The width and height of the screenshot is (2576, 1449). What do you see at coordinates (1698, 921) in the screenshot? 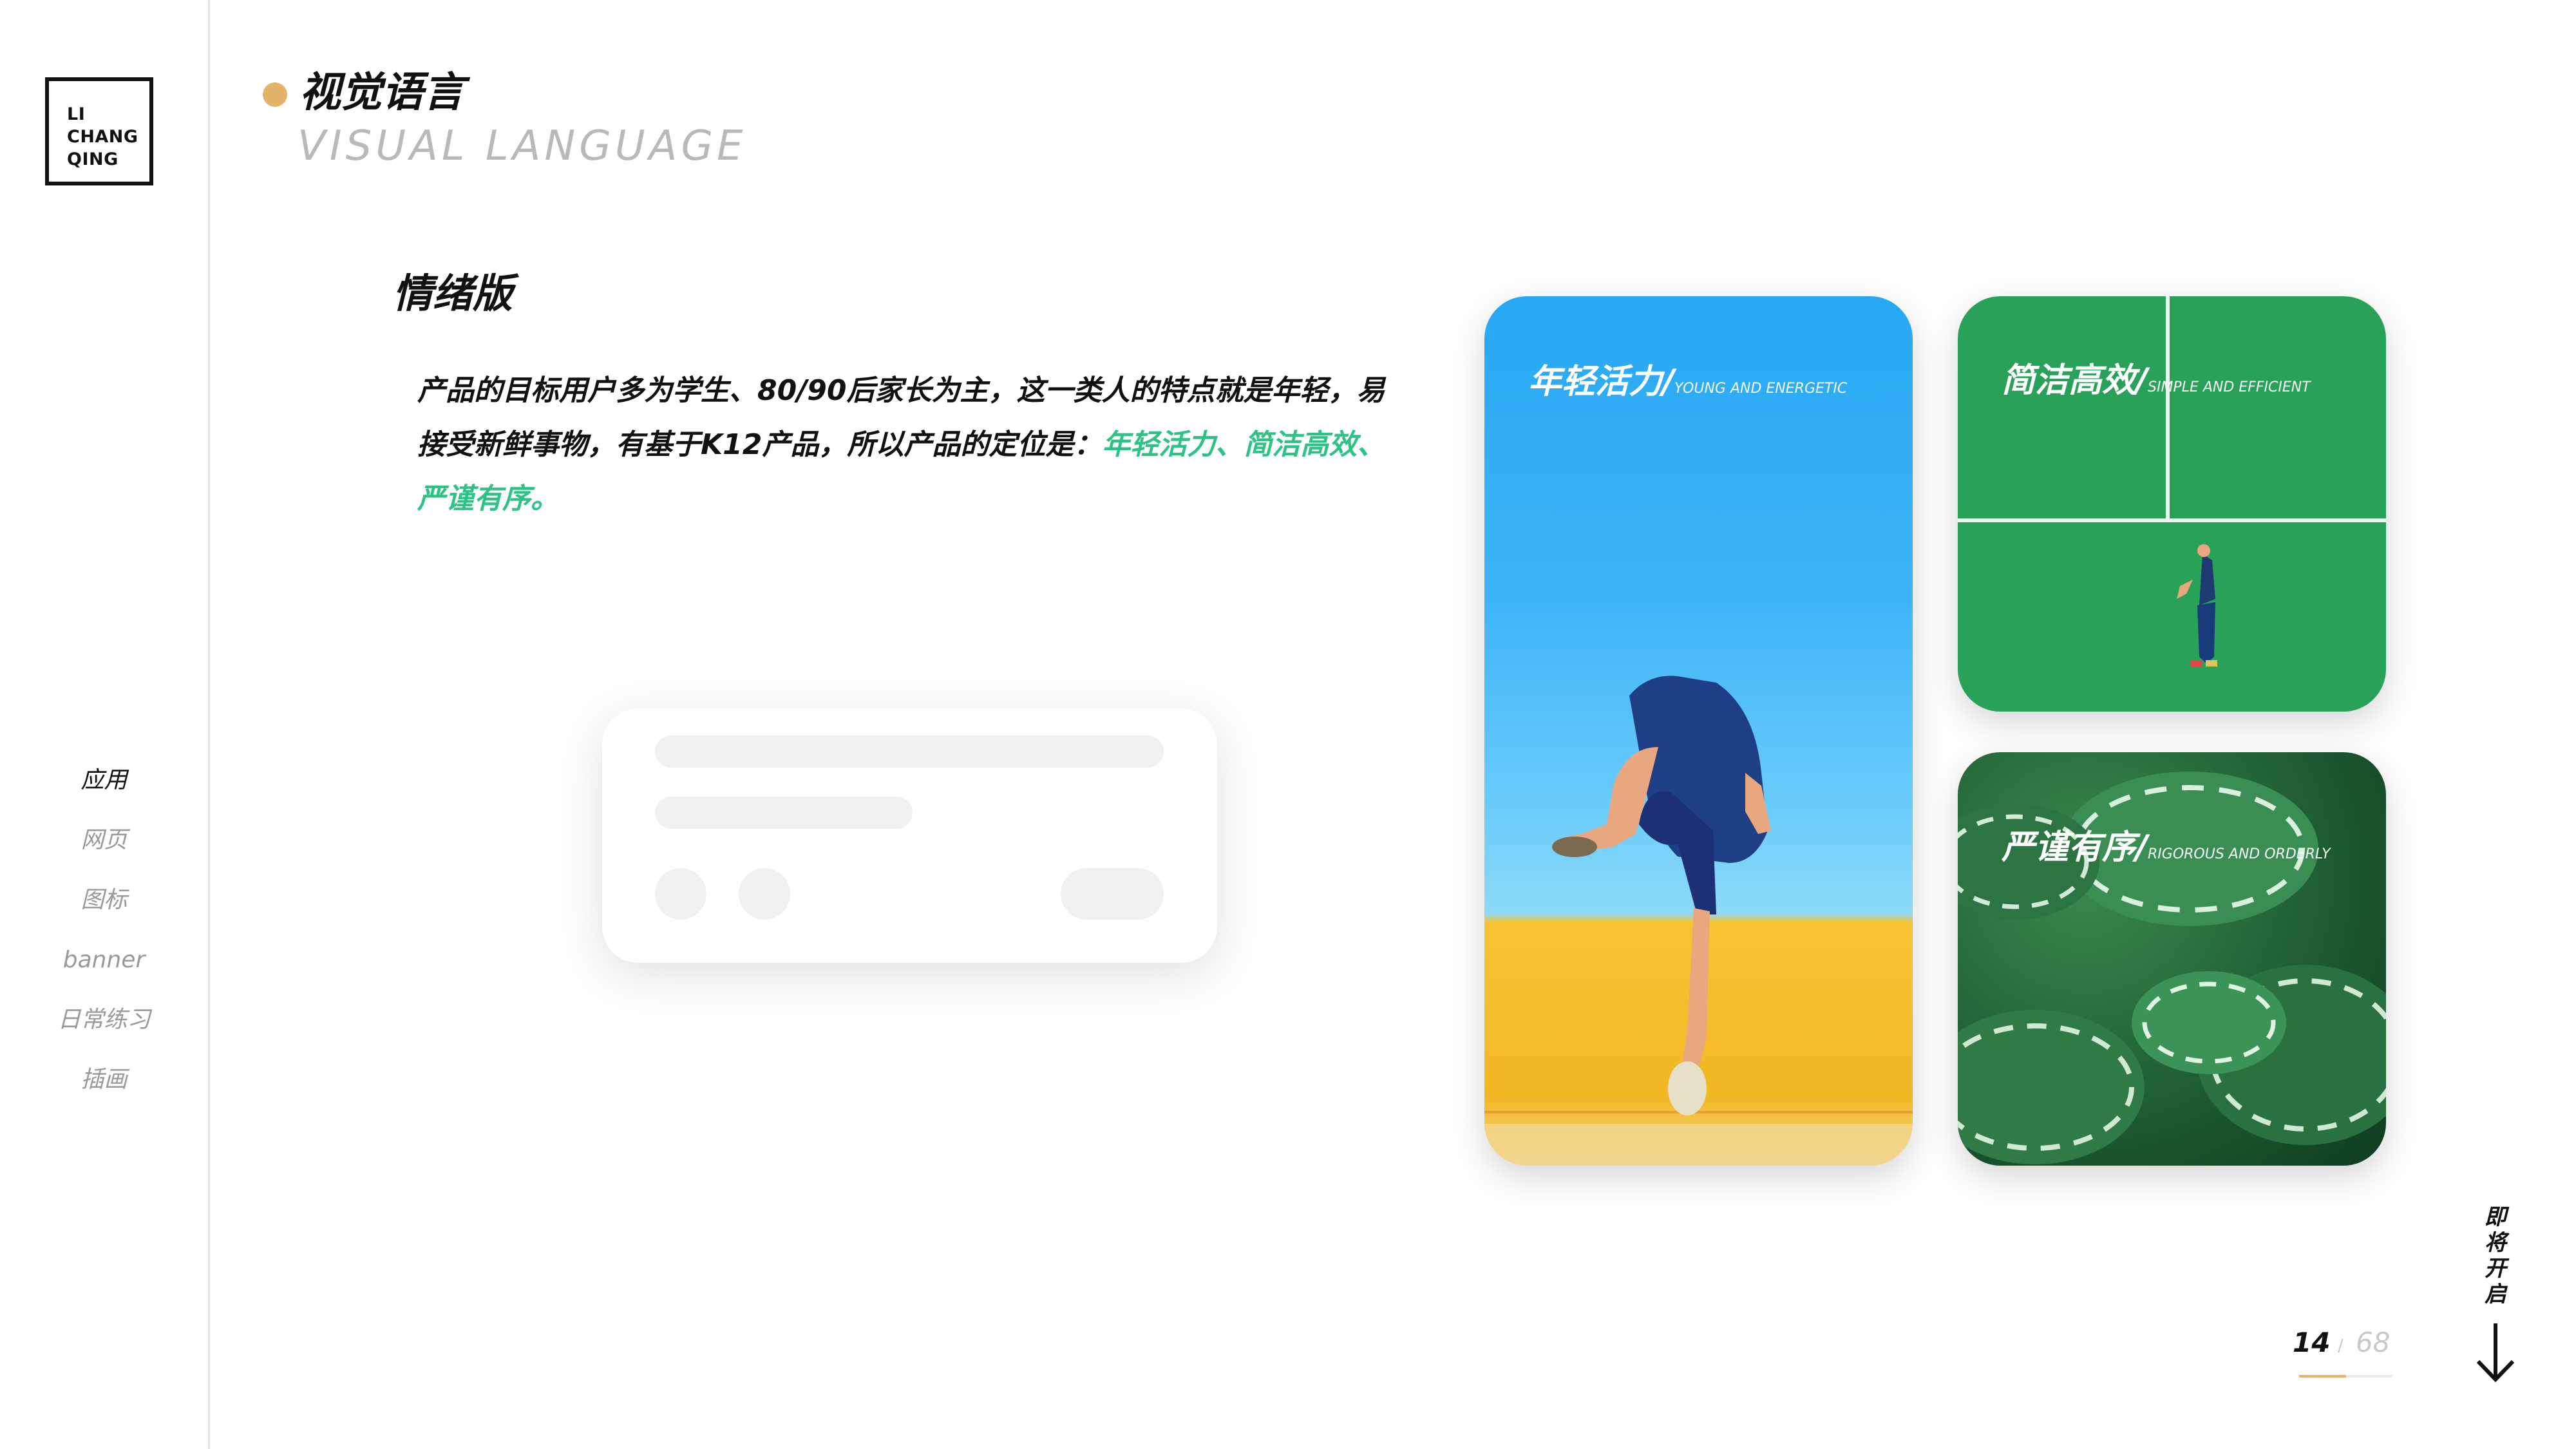
I see `climbing-person-illustration` at bounding box center [1698, 921].